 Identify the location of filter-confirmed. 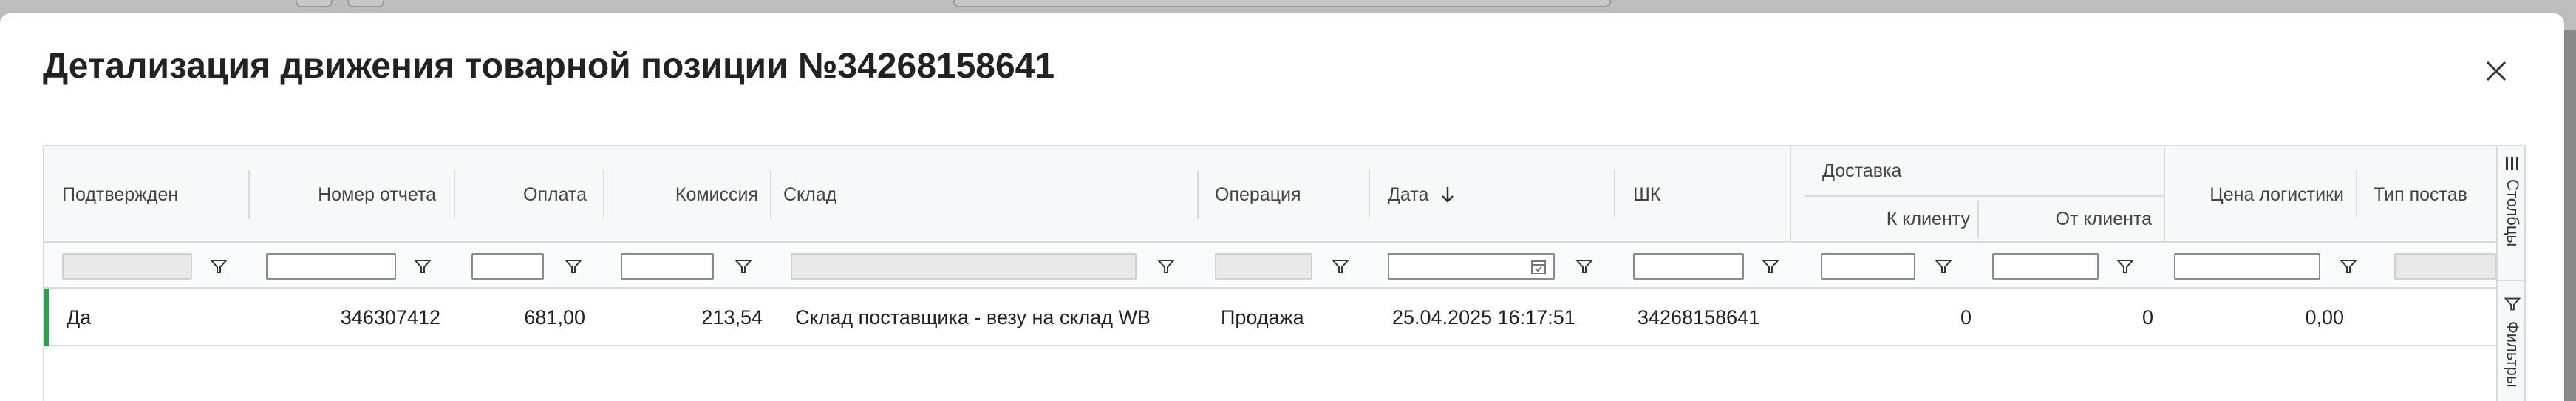
(127, 266).